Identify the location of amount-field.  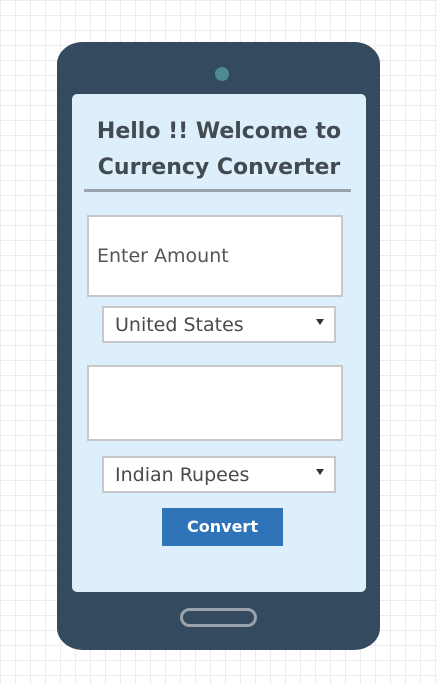
(215, 256).